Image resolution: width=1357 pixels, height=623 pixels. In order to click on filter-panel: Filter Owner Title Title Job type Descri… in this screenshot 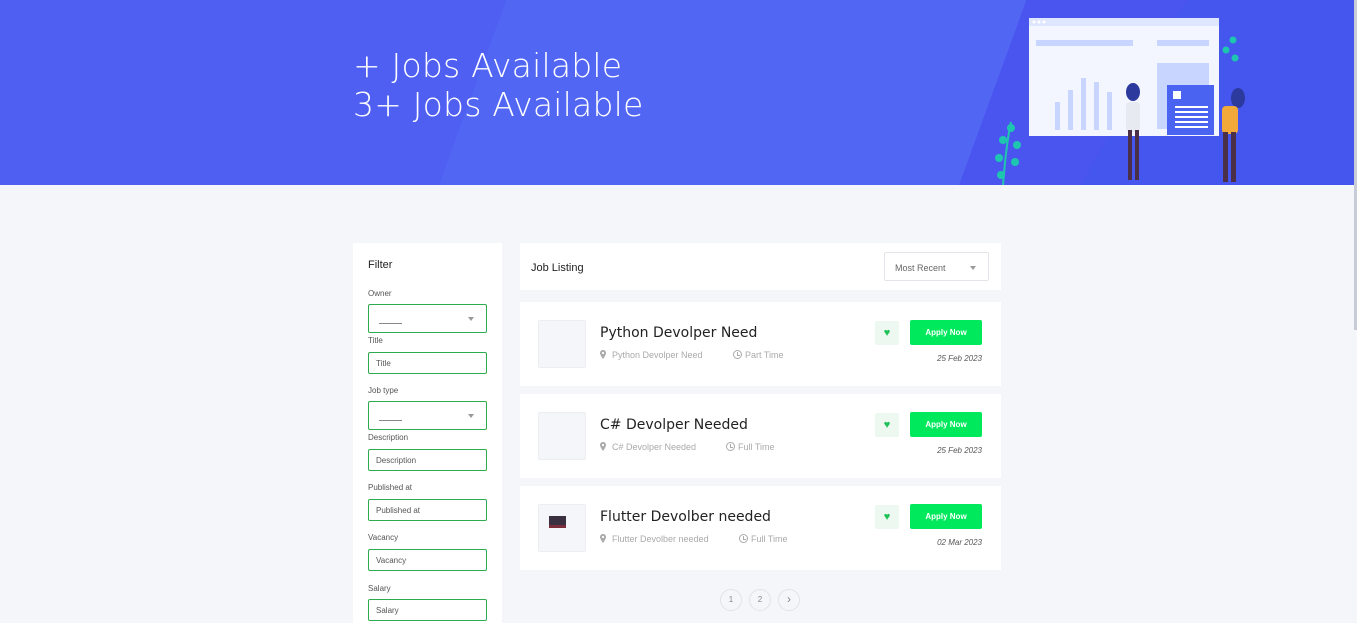, I will do `click(427, 433)`.